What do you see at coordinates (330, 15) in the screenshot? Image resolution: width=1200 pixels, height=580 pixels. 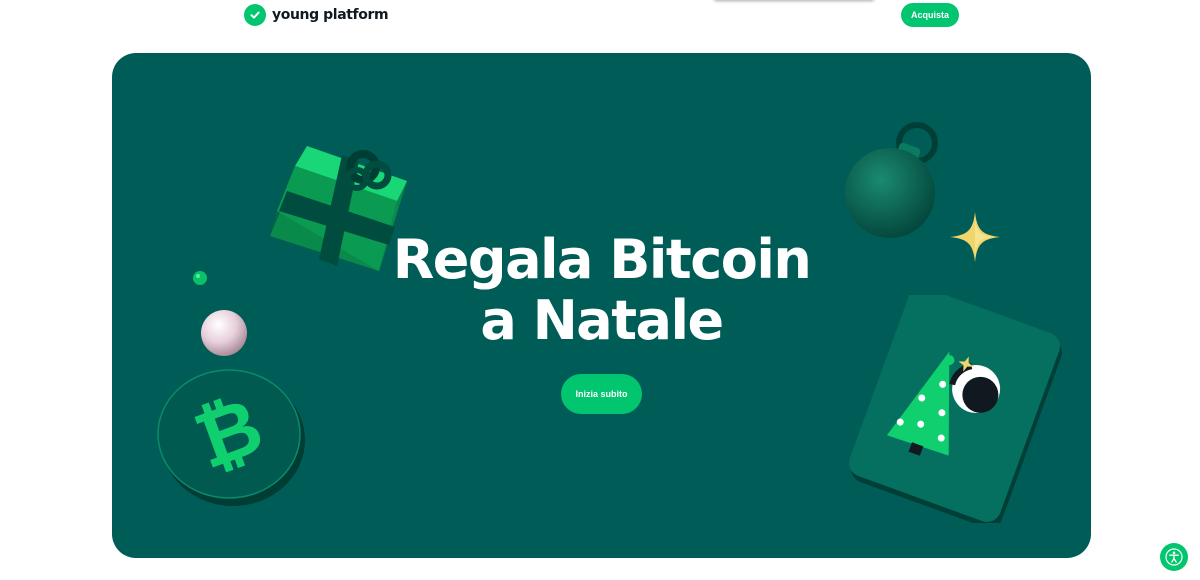 I see `brand-name: young platform` at bounding box center [330, 15].